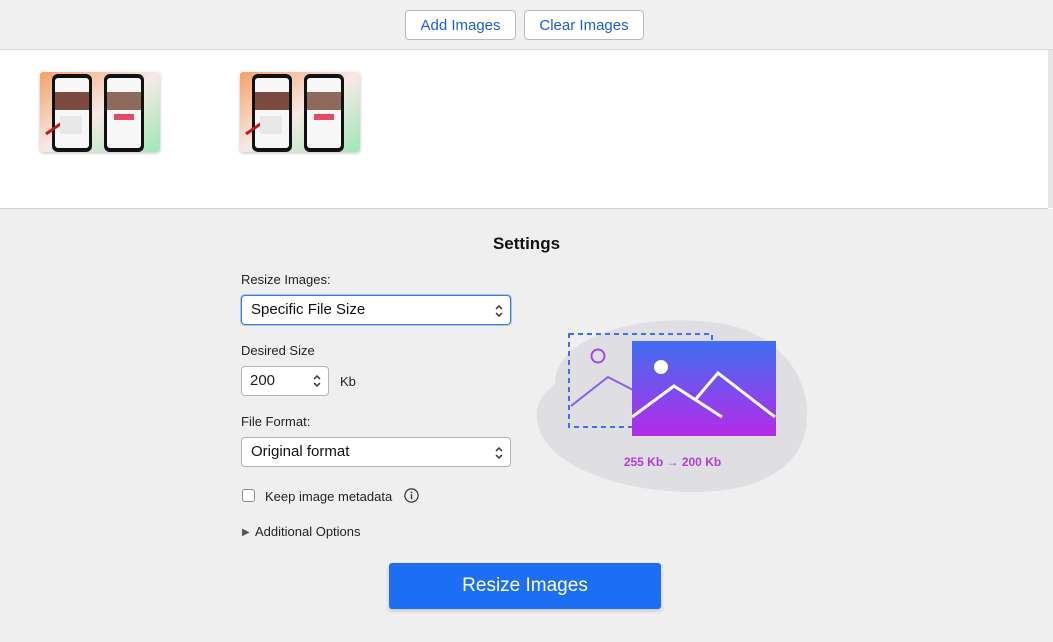 The height and width of the screenshot is (642, 1053). Describe the element at coordinates (317, 381) in the screenshot. I see `stepper-arrows-icon` at that location.